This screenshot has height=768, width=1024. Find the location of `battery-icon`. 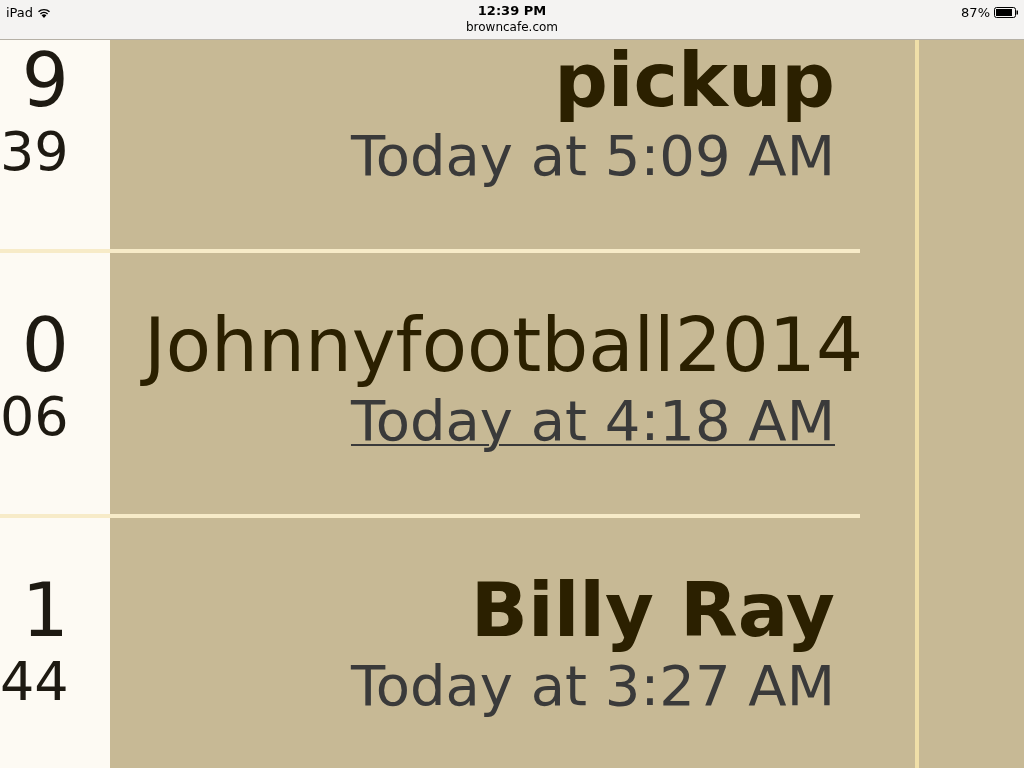

battery-icon is located at coordinates (1006, 13).